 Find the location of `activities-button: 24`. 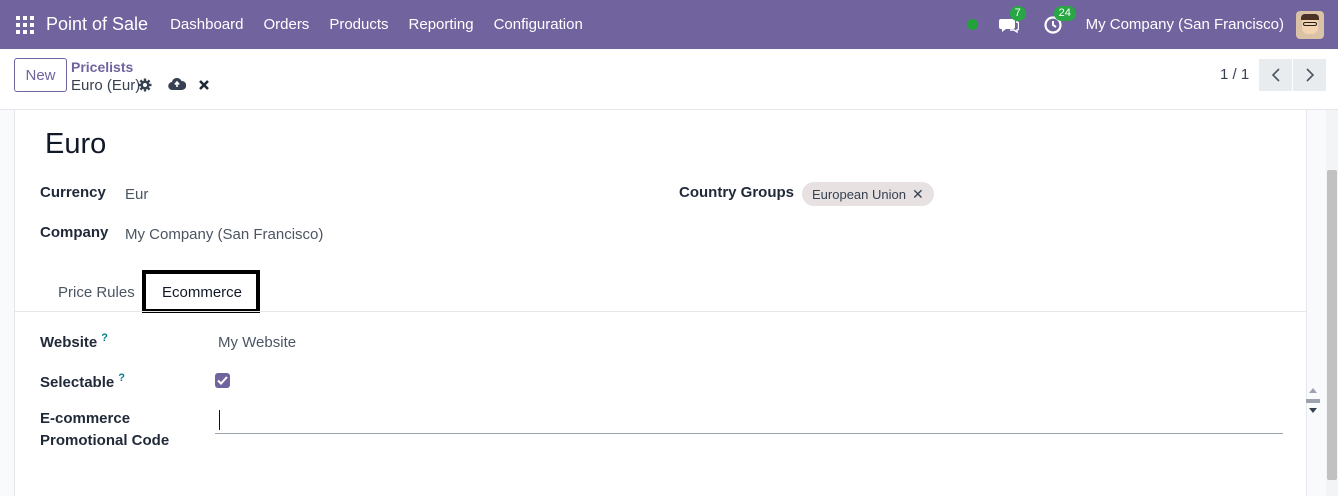

activities-button: 24 is located at coordinates (1059, 20).